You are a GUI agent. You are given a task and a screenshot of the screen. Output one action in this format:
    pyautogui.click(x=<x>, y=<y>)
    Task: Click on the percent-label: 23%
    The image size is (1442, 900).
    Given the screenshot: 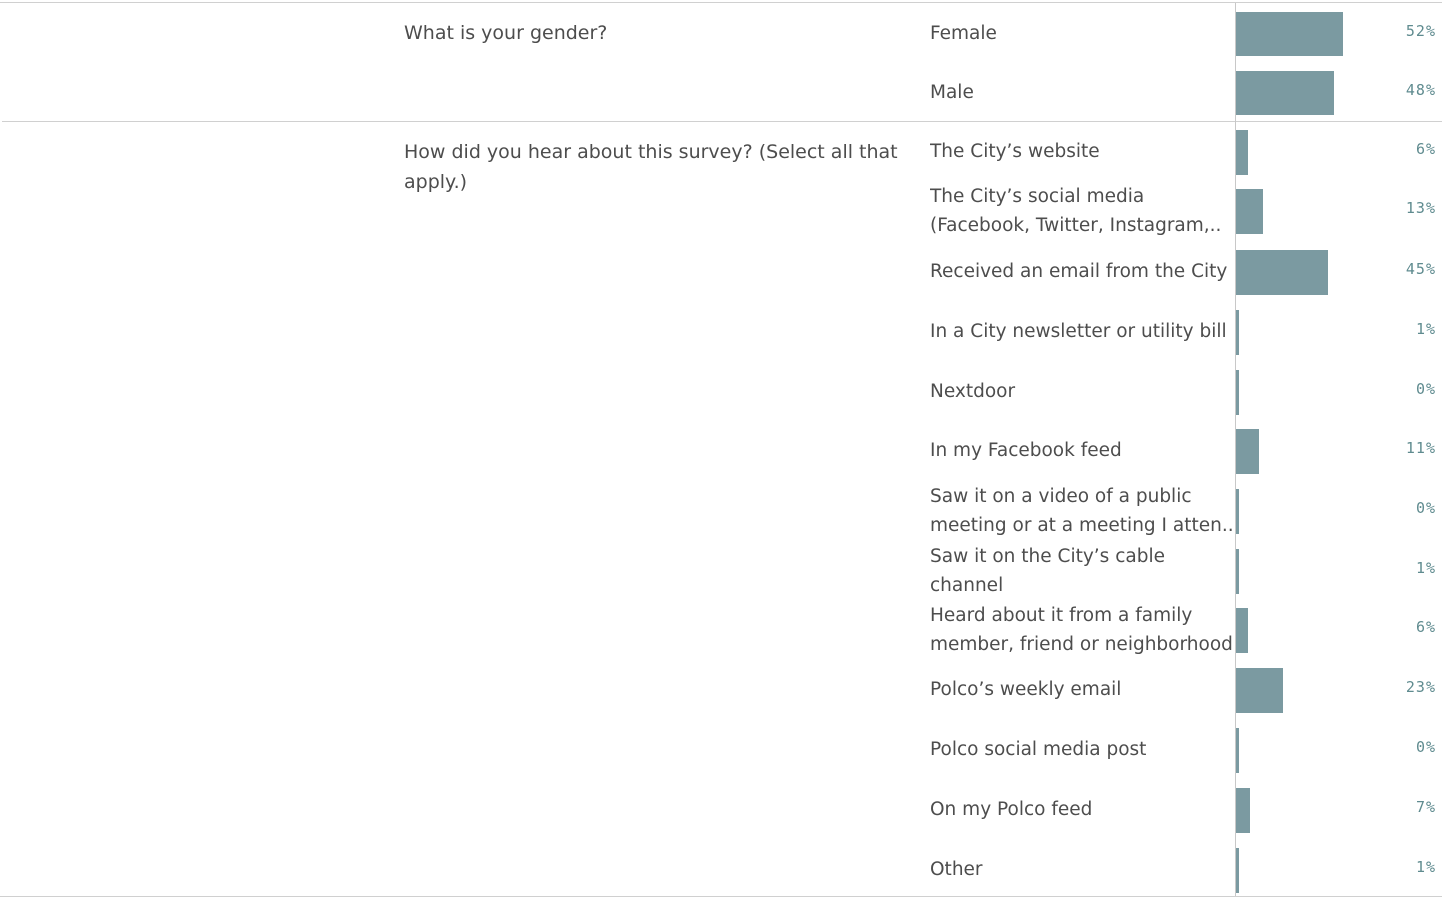 What is the action you would take?
    pyautogui.click(x=1420, y=687)
    